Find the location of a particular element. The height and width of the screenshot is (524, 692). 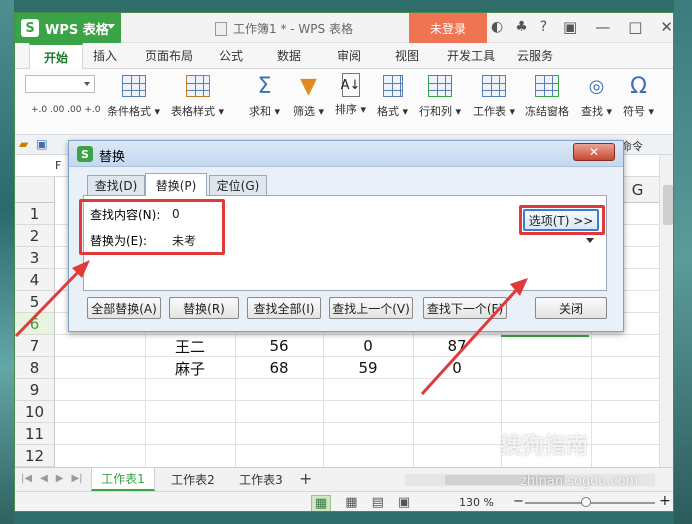

arrow-to-fields is located at coordinates (52, 299).